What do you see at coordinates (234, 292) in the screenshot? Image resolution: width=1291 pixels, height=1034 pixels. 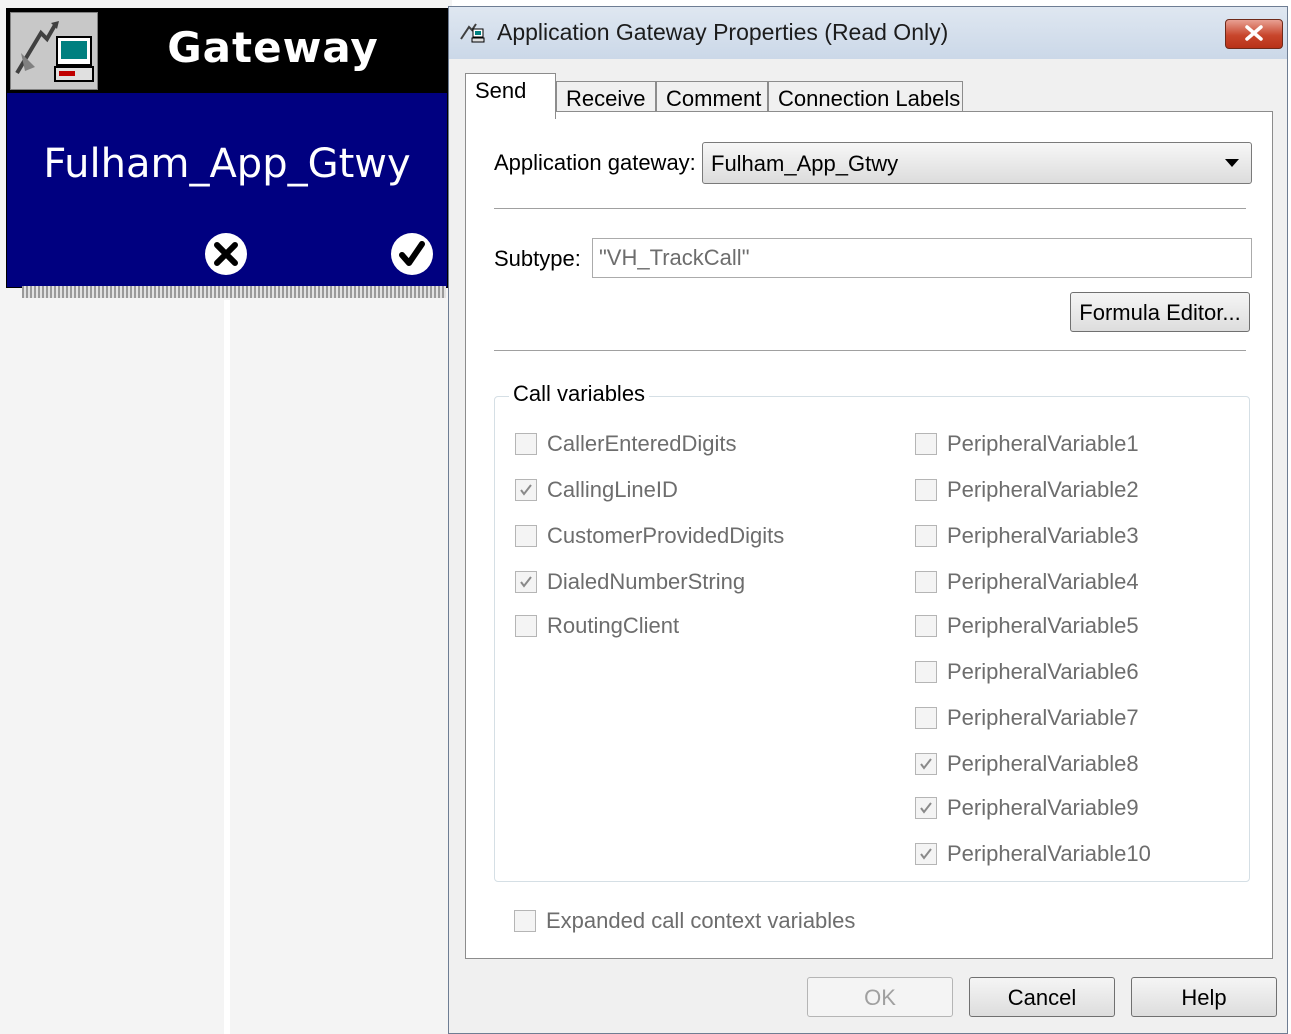 I see `node-shadow` at bounding box center [234, 292].